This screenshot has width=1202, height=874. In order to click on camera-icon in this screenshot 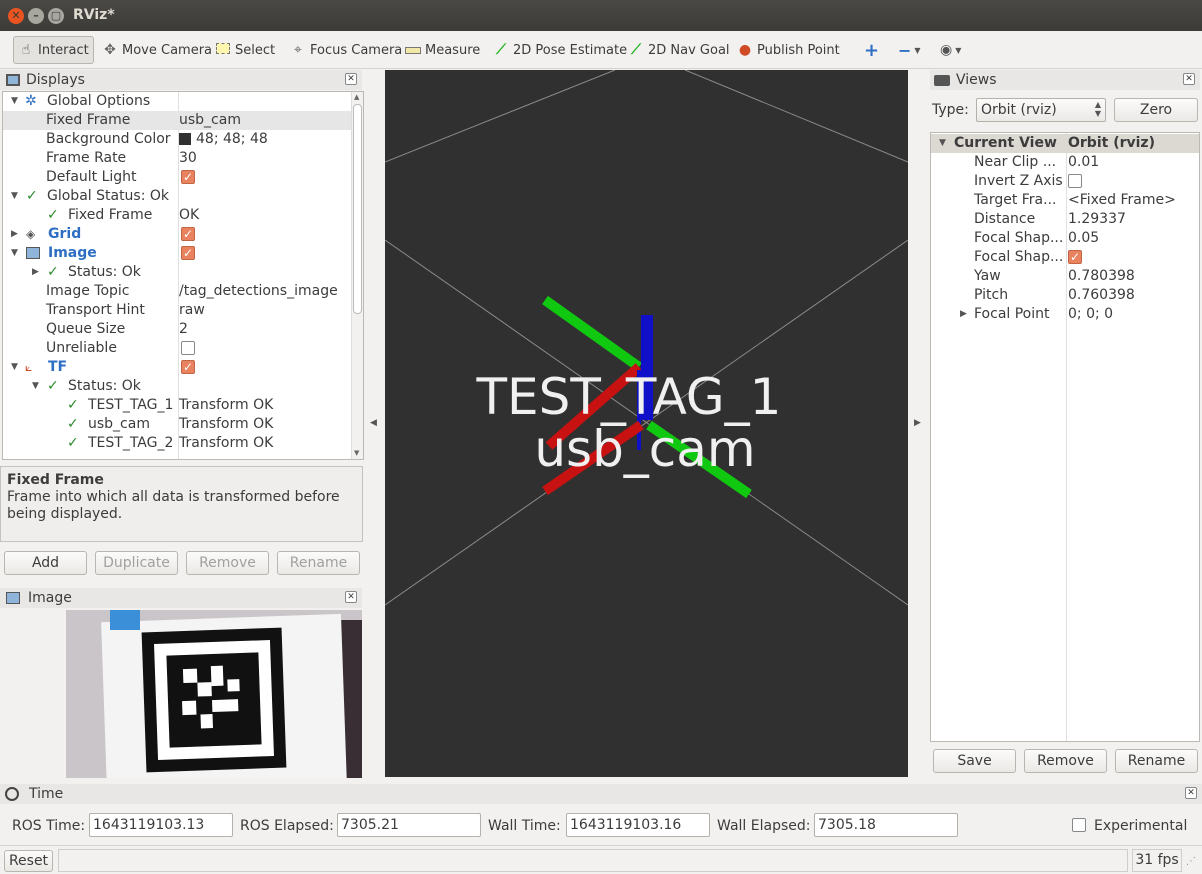, I will do `click(942, 80)`.